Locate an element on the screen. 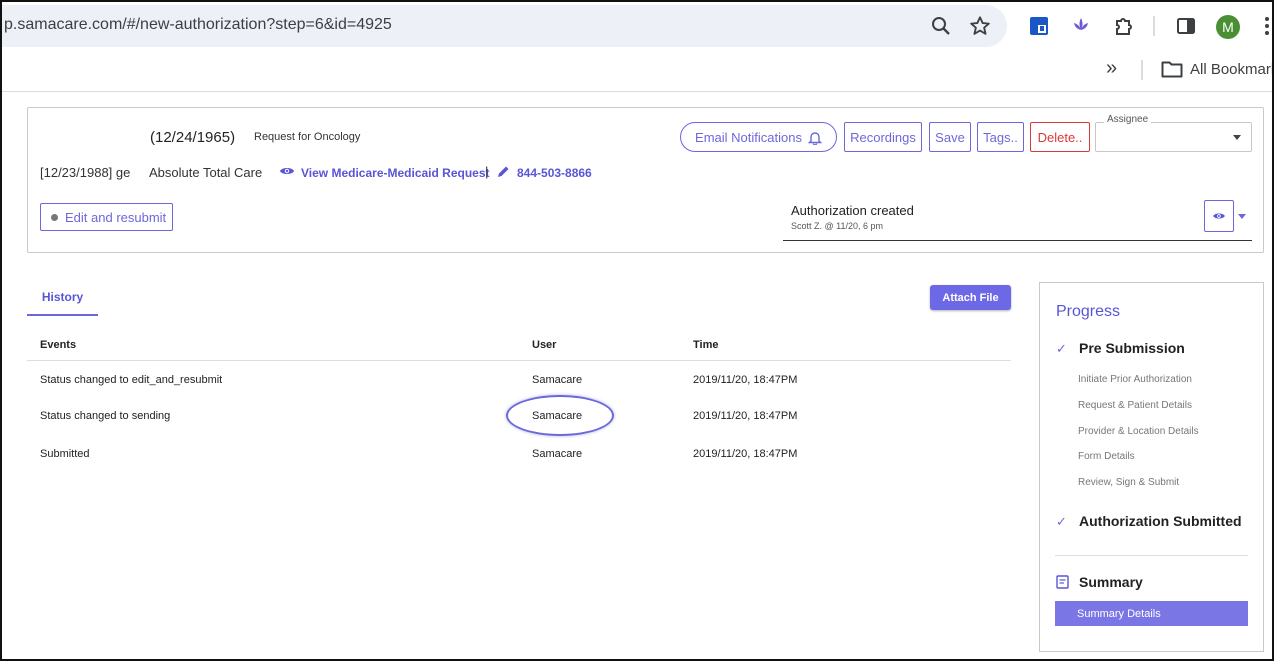  bookmarks-bar: » All Bookmark is located at coordinates (637, 70).